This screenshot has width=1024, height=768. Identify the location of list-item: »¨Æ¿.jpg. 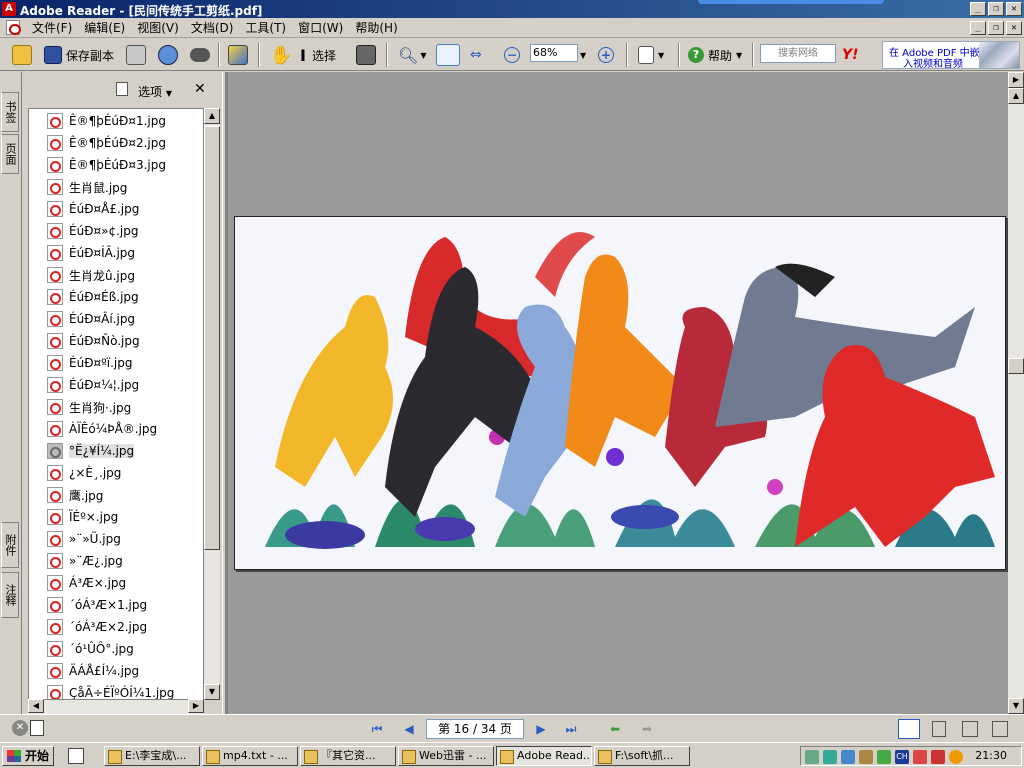
(85, 561).